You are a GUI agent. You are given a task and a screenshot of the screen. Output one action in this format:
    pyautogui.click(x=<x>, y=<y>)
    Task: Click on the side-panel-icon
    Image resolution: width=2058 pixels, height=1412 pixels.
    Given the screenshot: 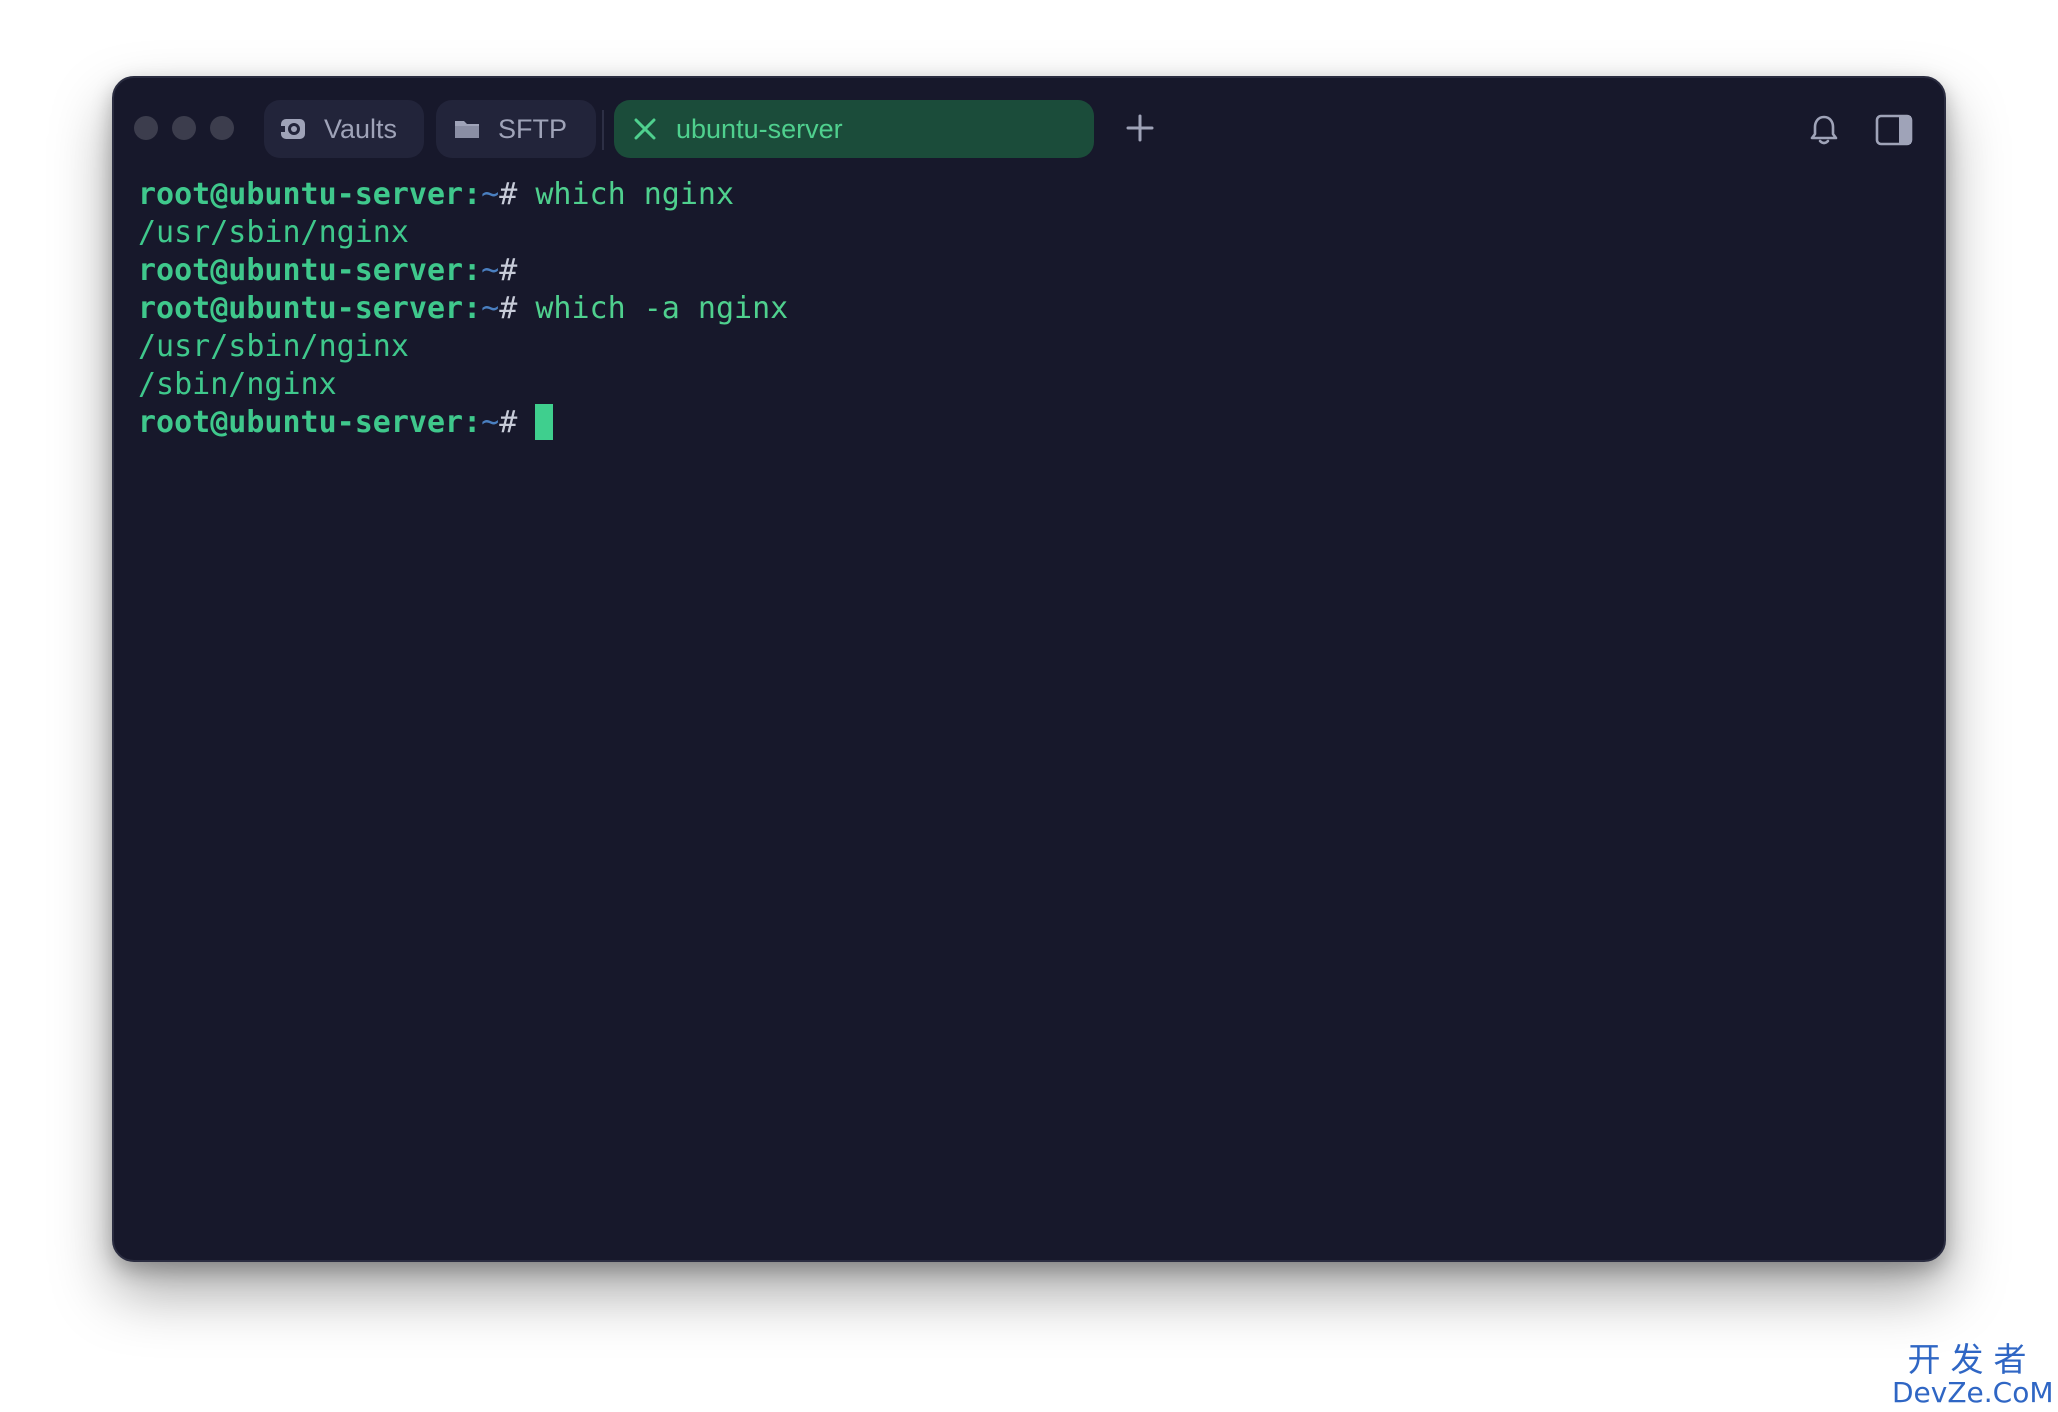 What is the action you would take?
    pyautogui.click(x=1894, y=130)
    